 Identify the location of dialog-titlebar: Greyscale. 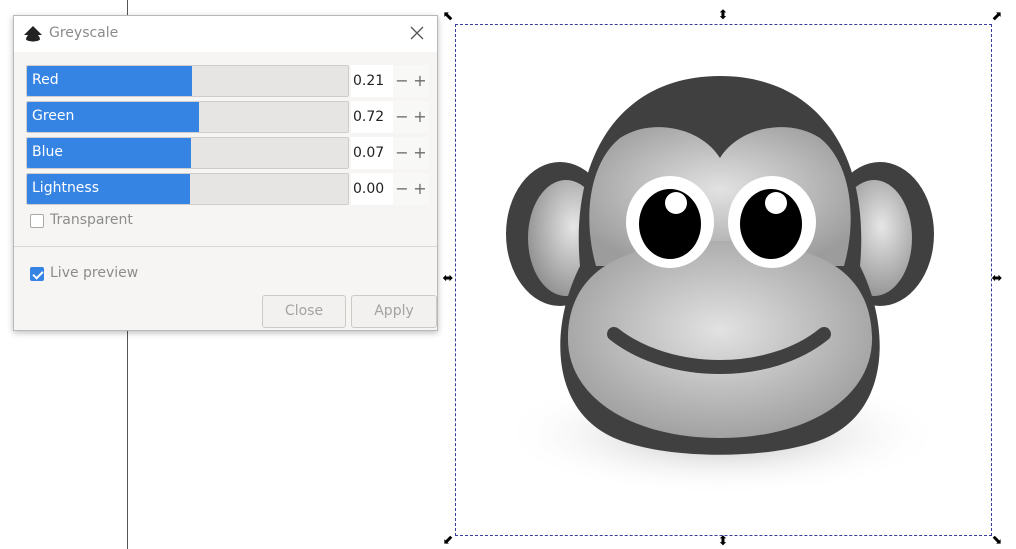
(225, 34).